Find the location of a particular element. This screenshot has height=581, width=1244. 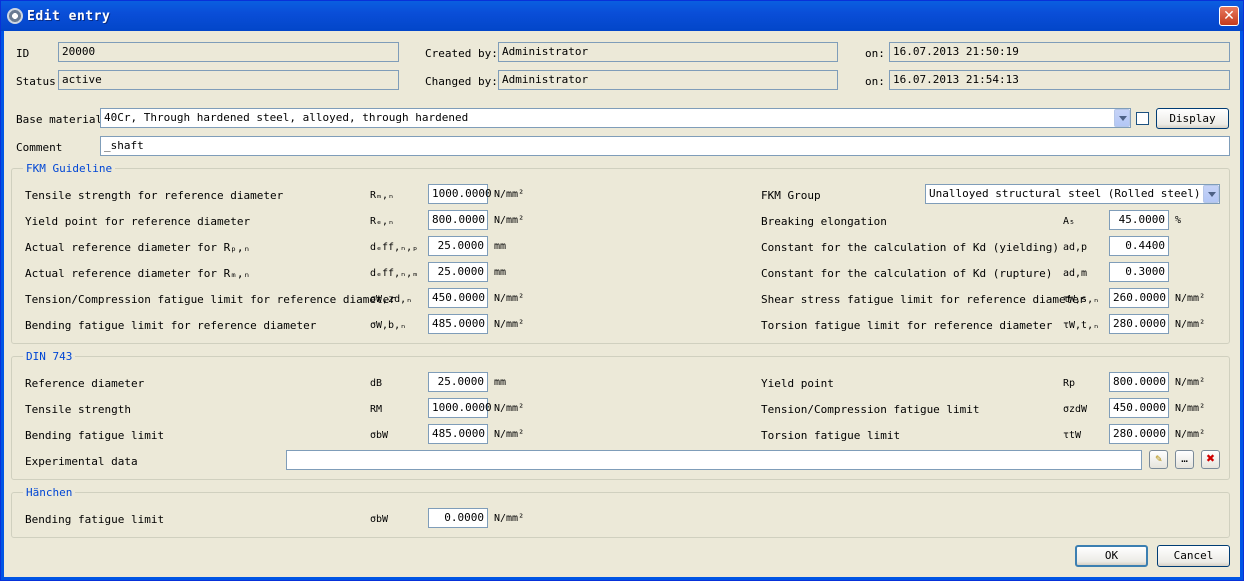

cancel-button: Cancel is located at coordinates (1193, 556).